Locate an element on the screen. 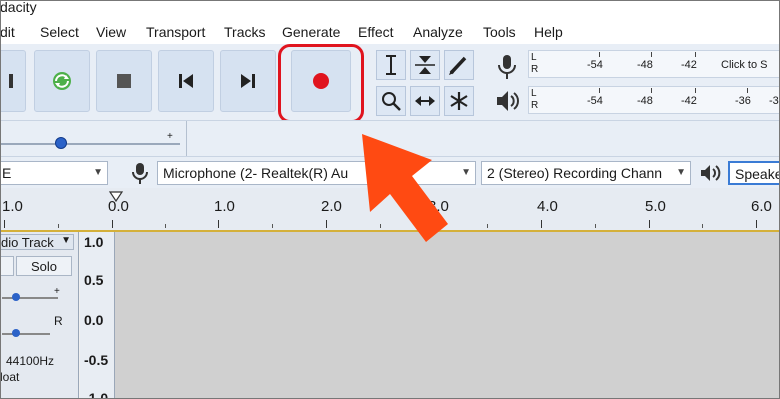  time-shift-tool is located at coordinates (425, 101).